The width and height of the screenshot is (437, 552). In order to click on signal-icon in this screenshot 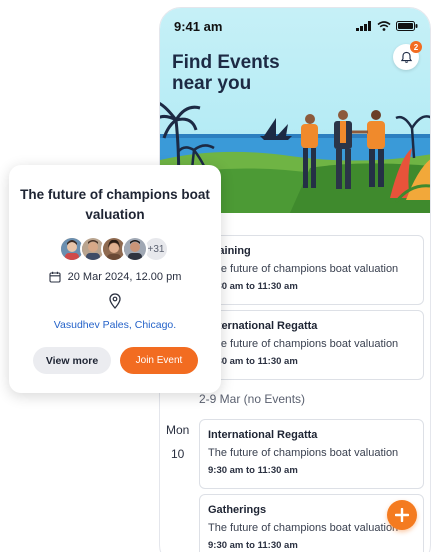, I will do `click(363, 26)`.